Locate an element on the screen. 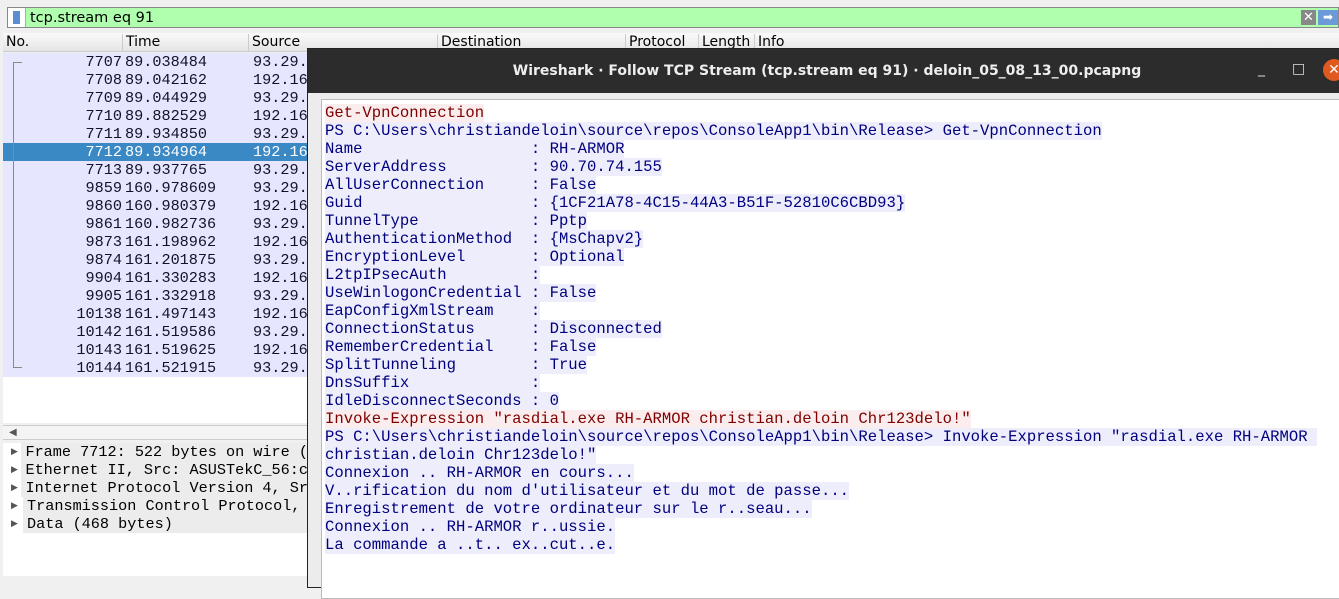 The width and height of the screenshot is (1339, 599). server-line: L2tpIPsecAuth : is located at coordinates (433, 275).